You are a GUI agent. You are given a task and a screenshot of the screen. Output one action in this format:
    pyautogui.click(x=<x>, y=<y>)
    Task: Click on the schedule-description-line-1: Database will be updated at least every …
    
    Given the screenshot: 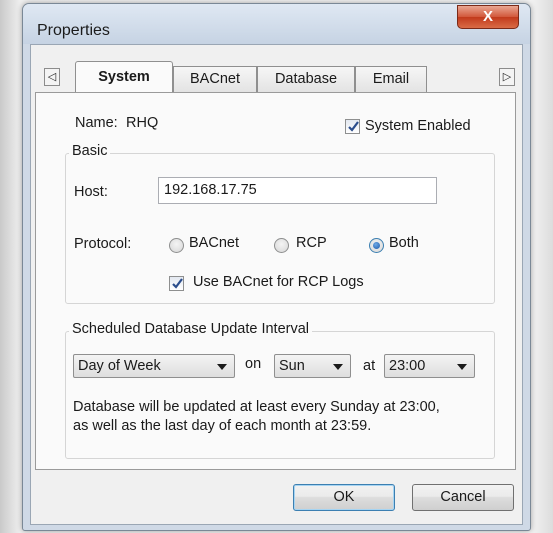 What is the action you would take?
    pyautogui.click(x=256, y=407)
    